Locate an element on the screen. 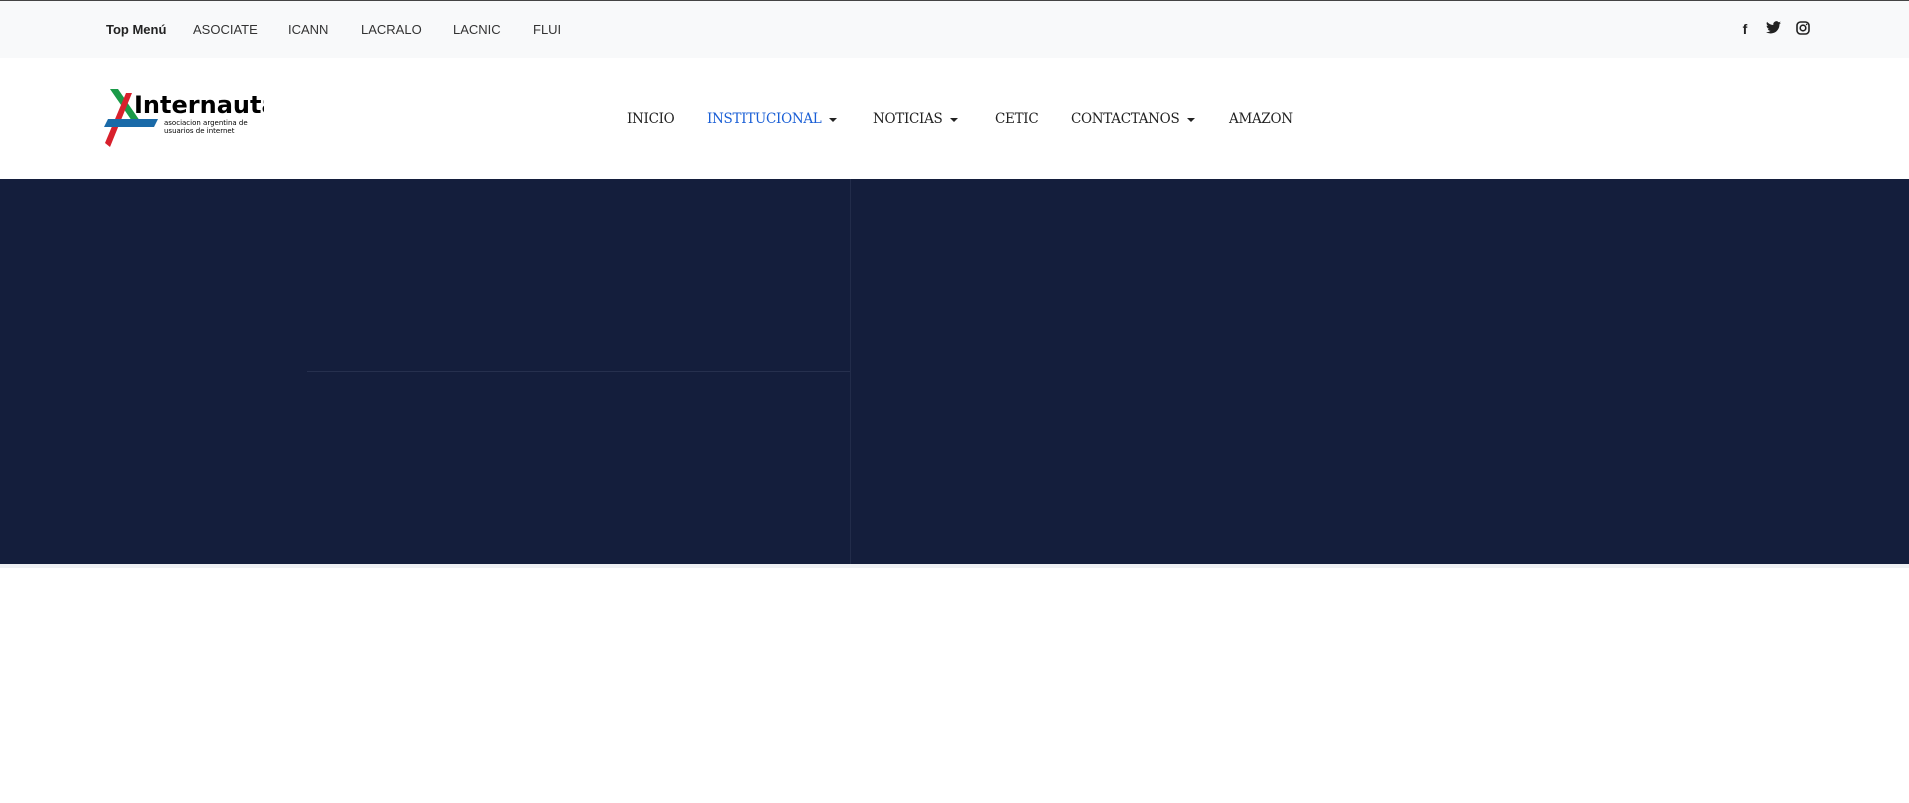  top-menu-label: Top Menú is located at coordinates (136, 29).